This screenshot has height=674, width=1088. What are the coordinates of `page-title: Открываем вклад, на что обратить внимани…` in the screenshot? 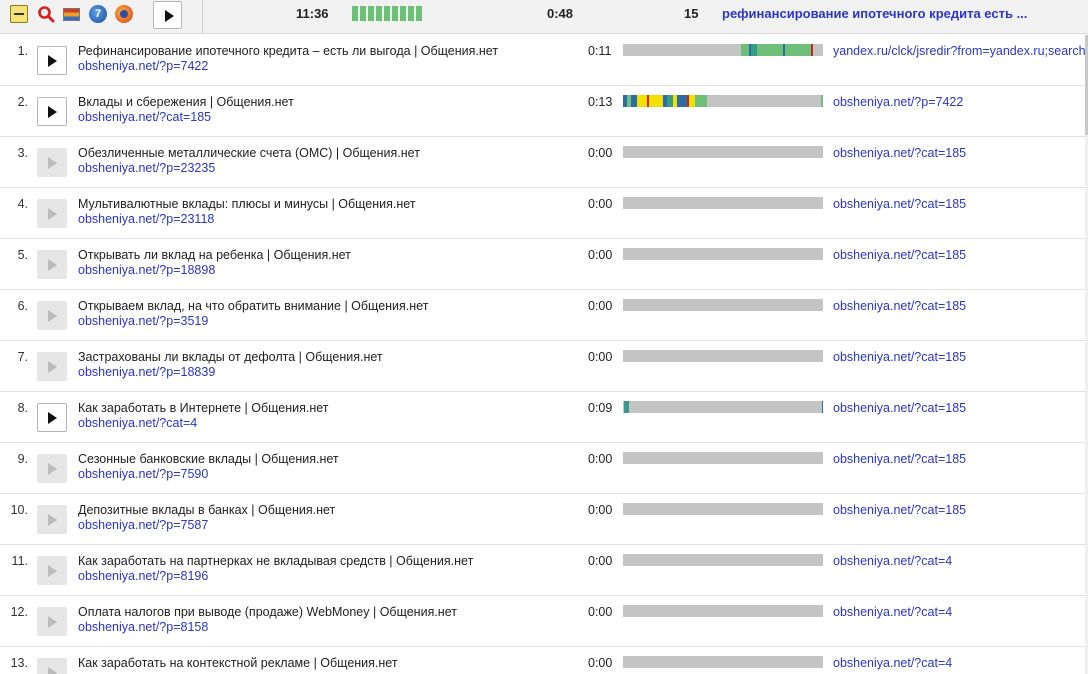 It's located at (253, 306).